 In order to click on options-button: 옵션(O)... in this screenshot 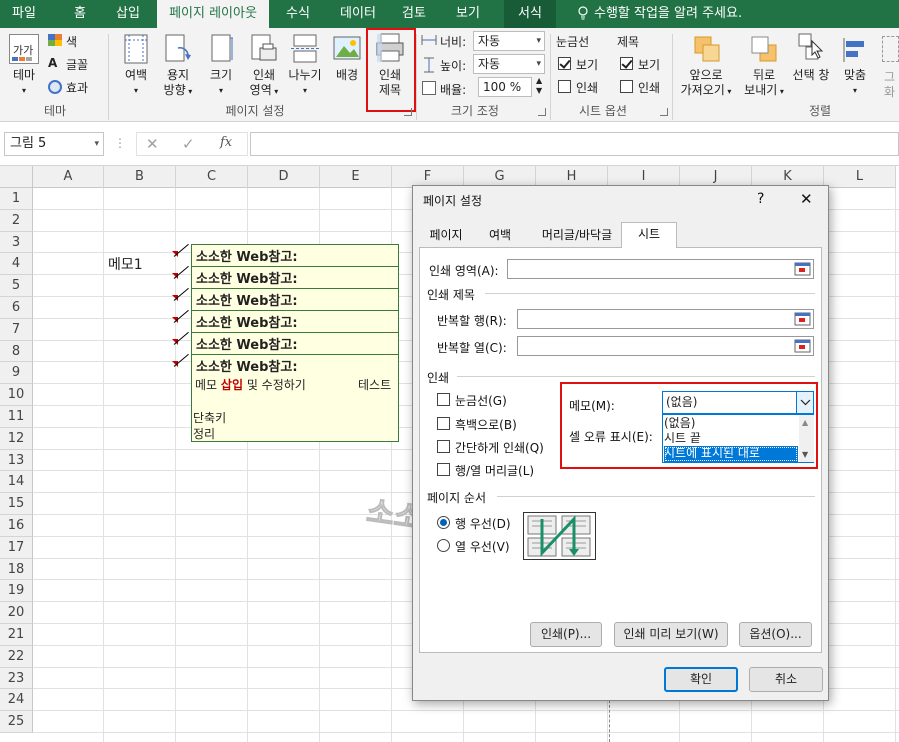, I will do `click(775, 634)`.